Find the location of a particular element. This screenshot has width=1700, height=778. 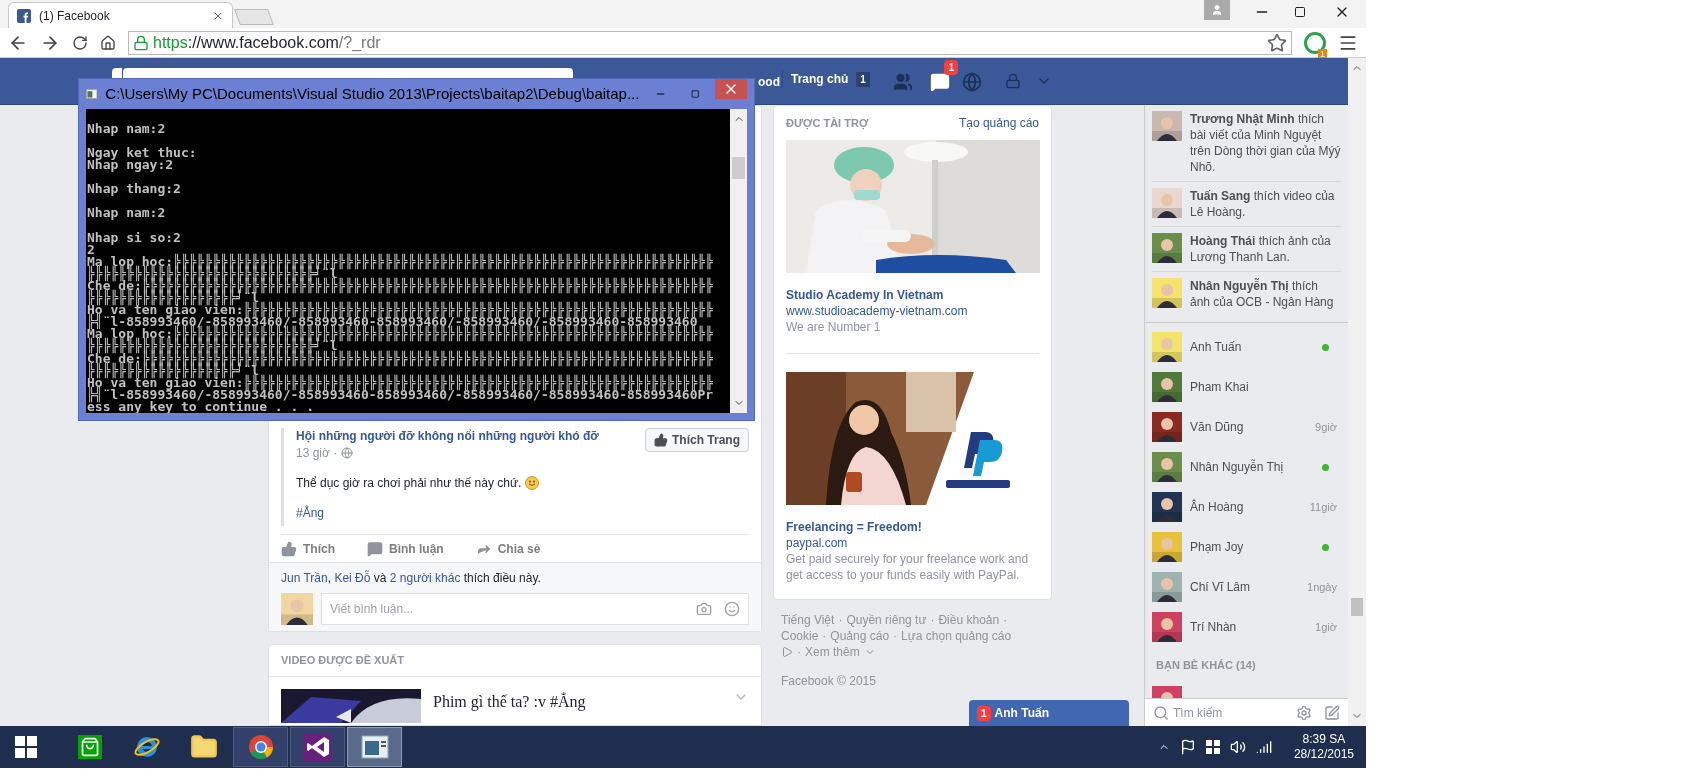

last-active: 9giờ is located at coordinates (1326, 427).